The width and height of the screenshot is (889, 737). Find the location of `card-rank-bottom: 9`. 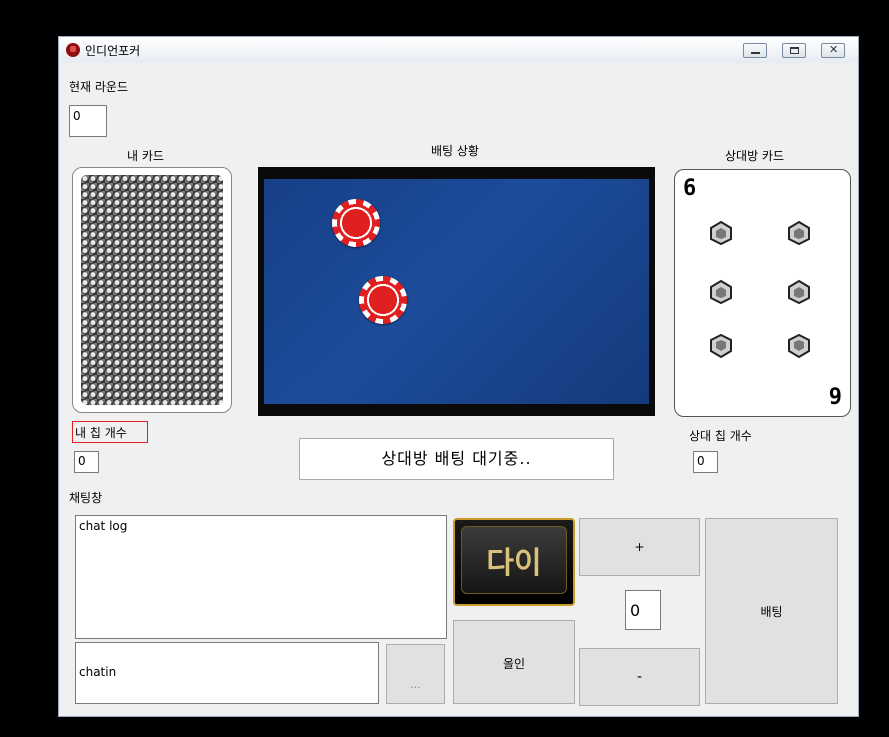

card-rank-bottom: 9 is located at coordinates (835, 397).